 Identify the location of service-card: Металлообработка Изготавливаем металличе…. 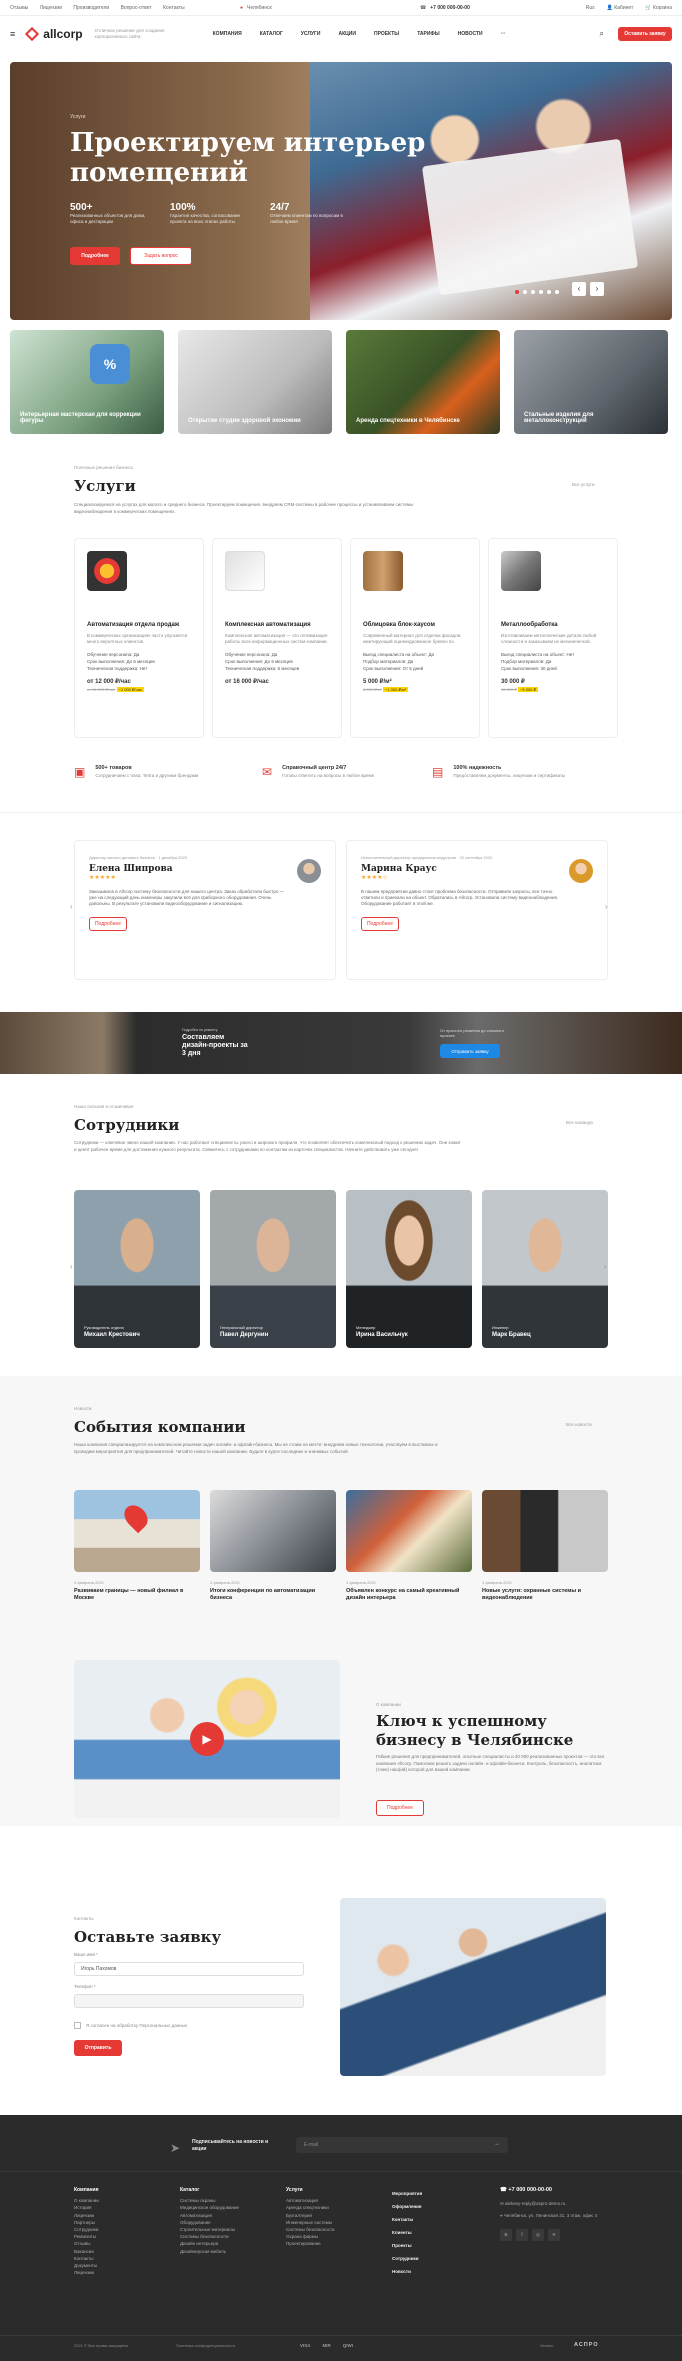
(553, 638).